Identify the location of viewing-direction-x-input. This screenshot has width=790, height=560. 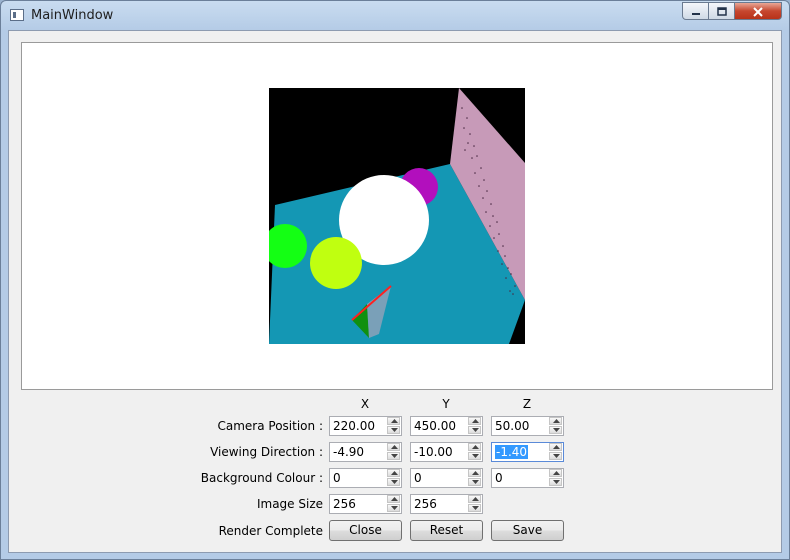
(359, 452).